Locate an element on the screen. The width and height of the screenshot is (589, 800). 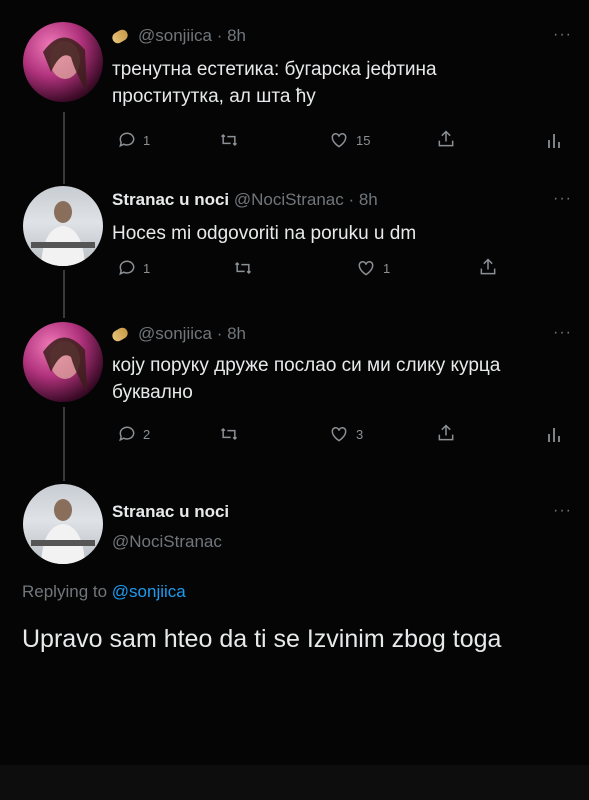
replying-to-link: @sonjiica is located at coordinates (149, 591).